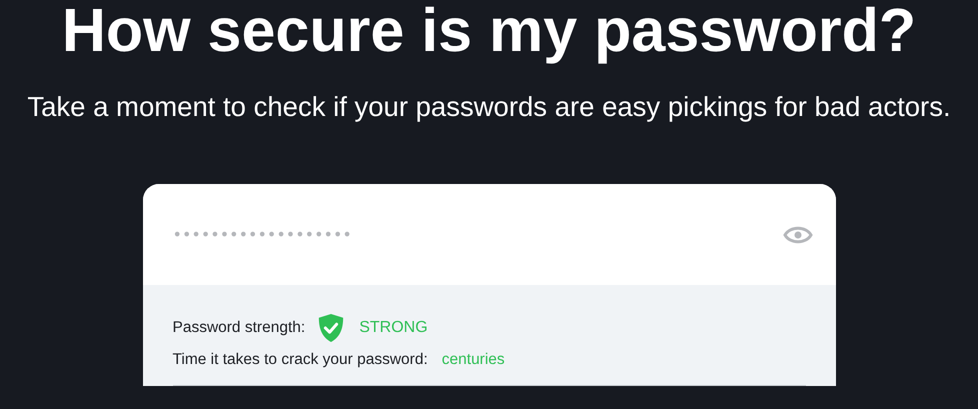 The height and width of the screenshot is (409, 978). What do you see at coordinates (322, 234) in the screenshot?
I see `password-field: •••••••••••••••••••` at bounding box center [322, 234].